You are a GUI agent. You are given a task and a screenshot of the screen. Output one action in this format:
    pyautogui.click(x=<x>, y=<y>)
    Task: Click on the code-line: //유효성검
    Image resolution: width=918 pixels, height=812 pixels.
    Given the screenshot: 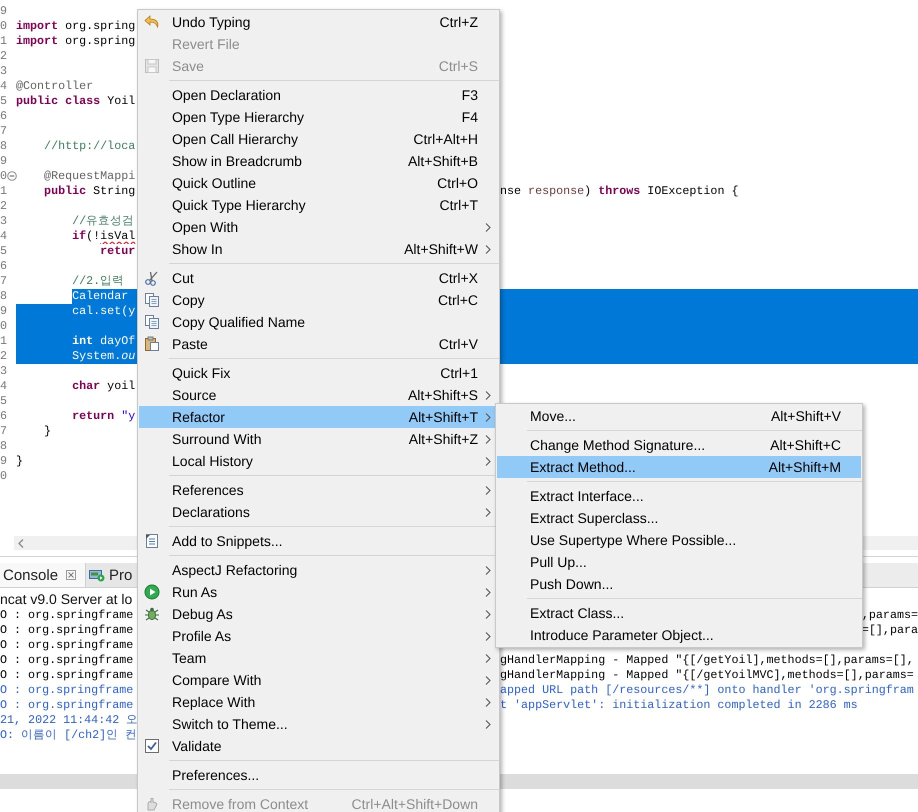 What is the action you would take?
    pyautogui.click(x=102, y=221)
    